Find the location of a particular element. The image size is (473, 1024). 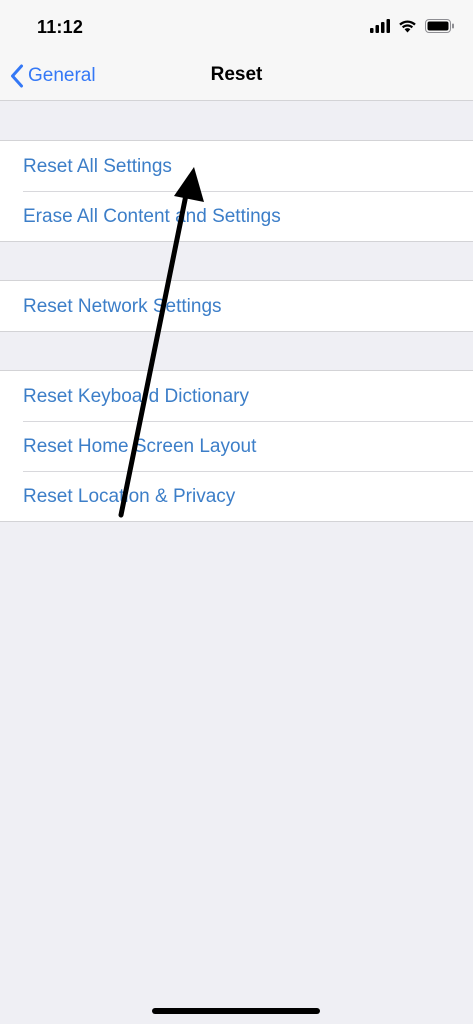

reset-keyboard-dictionary-row: Reset Keyboard Dictionary is located at coordinates (236, 396).